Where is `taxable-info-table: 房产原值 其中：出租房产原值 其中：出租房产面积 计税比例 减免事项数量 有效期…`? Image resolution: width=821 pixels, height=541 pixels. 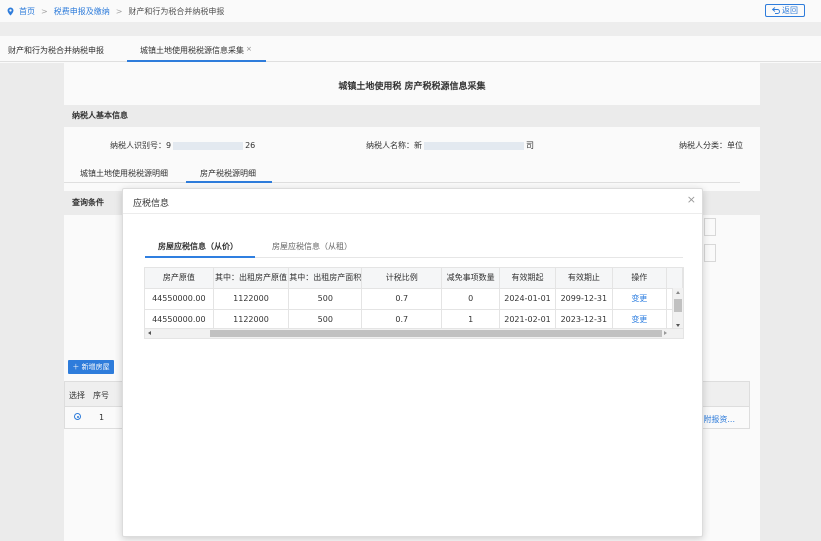 taxable-info-table: 房产原值 其中：出租房产原值 其中：出租房产面积 计税比例 减免事项数量 有效期… is located at coordinates (414, 303).